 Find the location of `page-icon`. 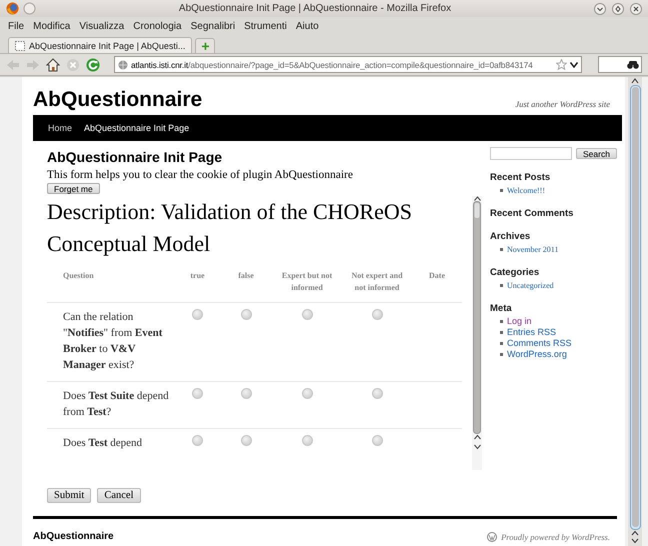

page-icon is located at coordinates (20, 45).